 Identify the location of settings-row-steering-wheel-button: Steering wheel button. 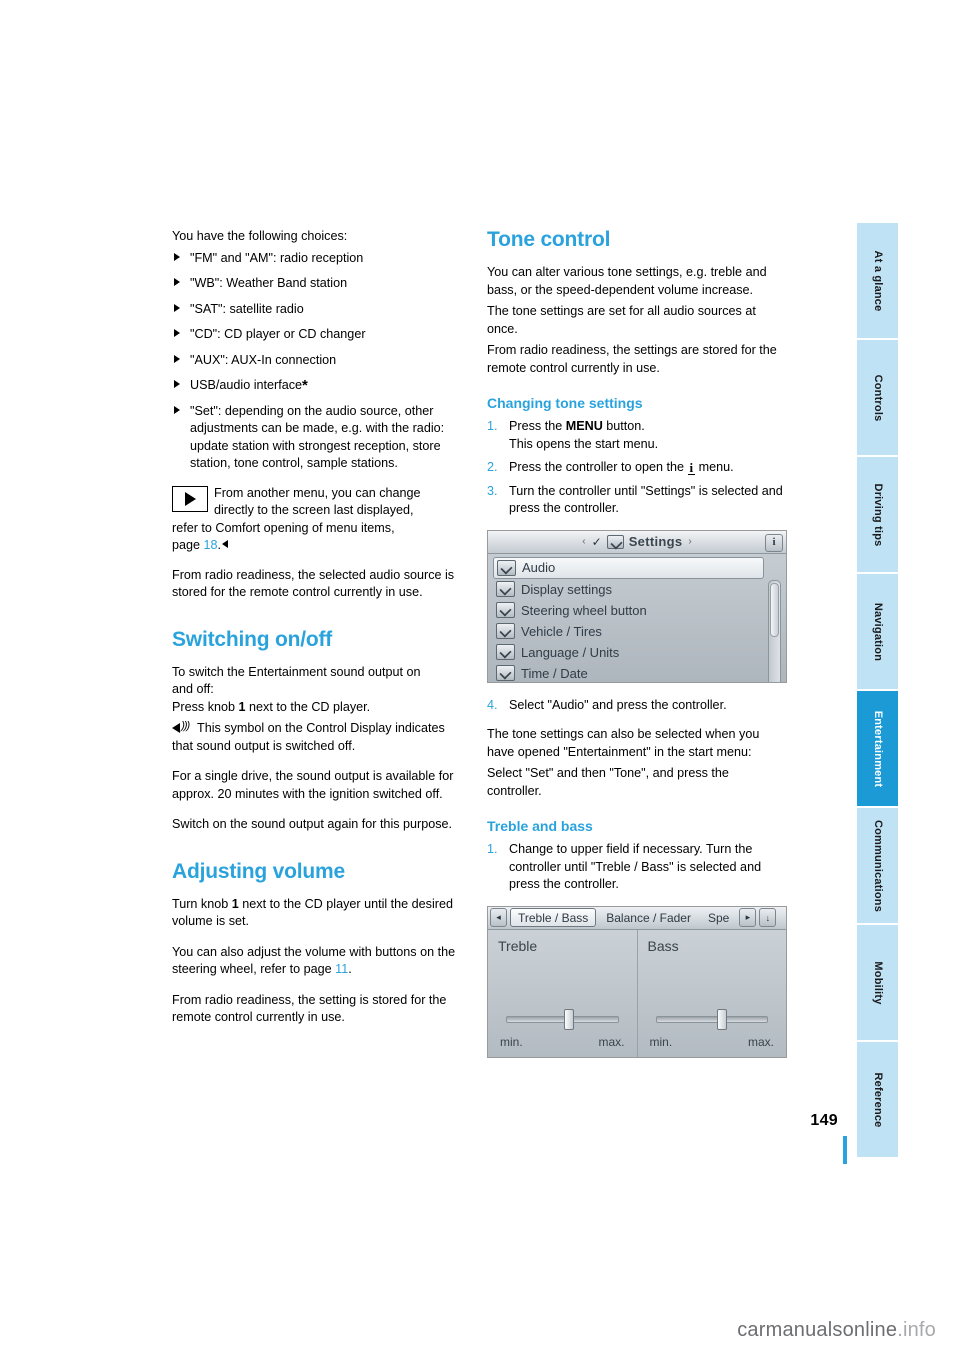
(637, 610).